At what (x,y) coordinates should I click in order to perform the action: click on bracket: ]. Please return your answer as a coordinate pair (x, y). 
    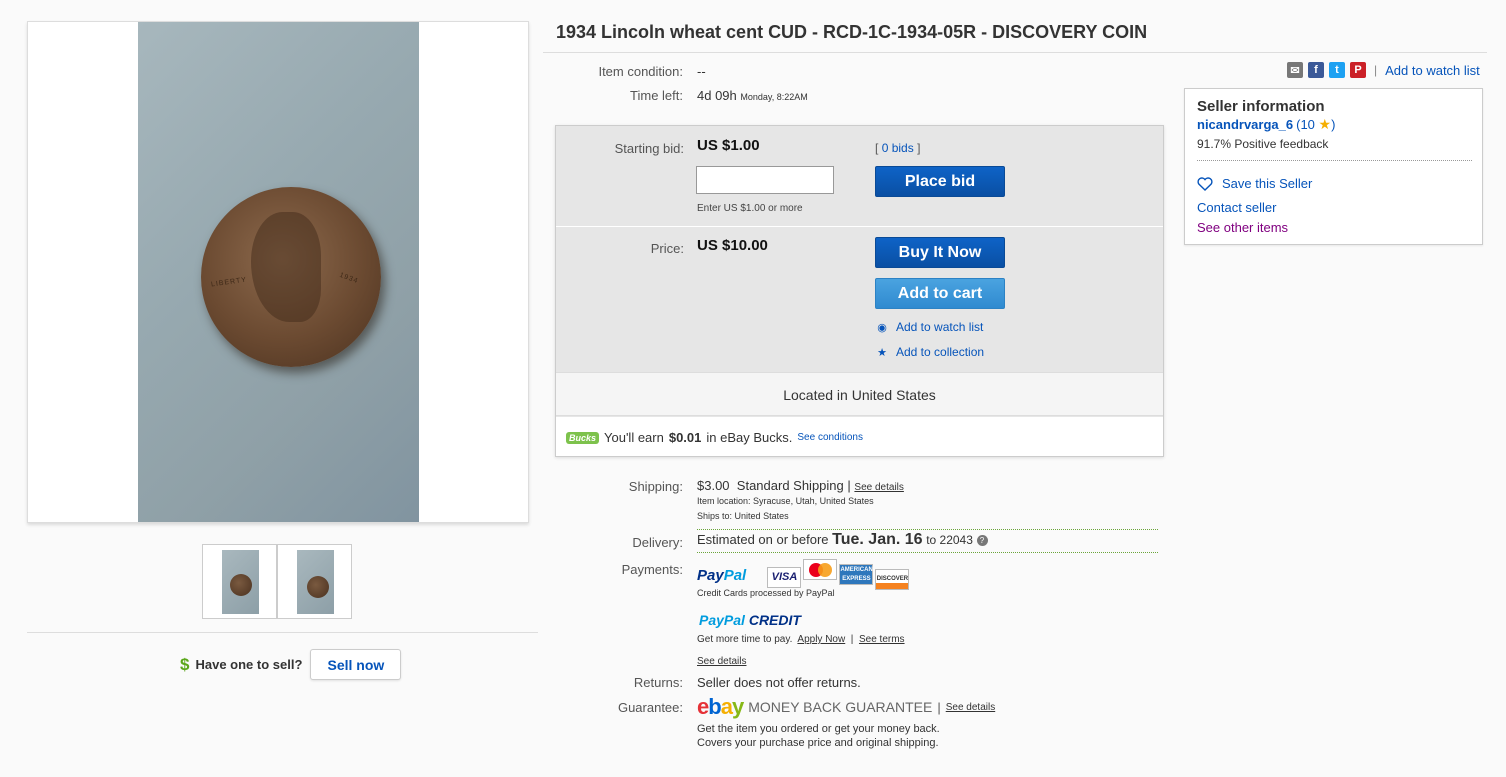
    Looking at the image, I should click on (919, 148).